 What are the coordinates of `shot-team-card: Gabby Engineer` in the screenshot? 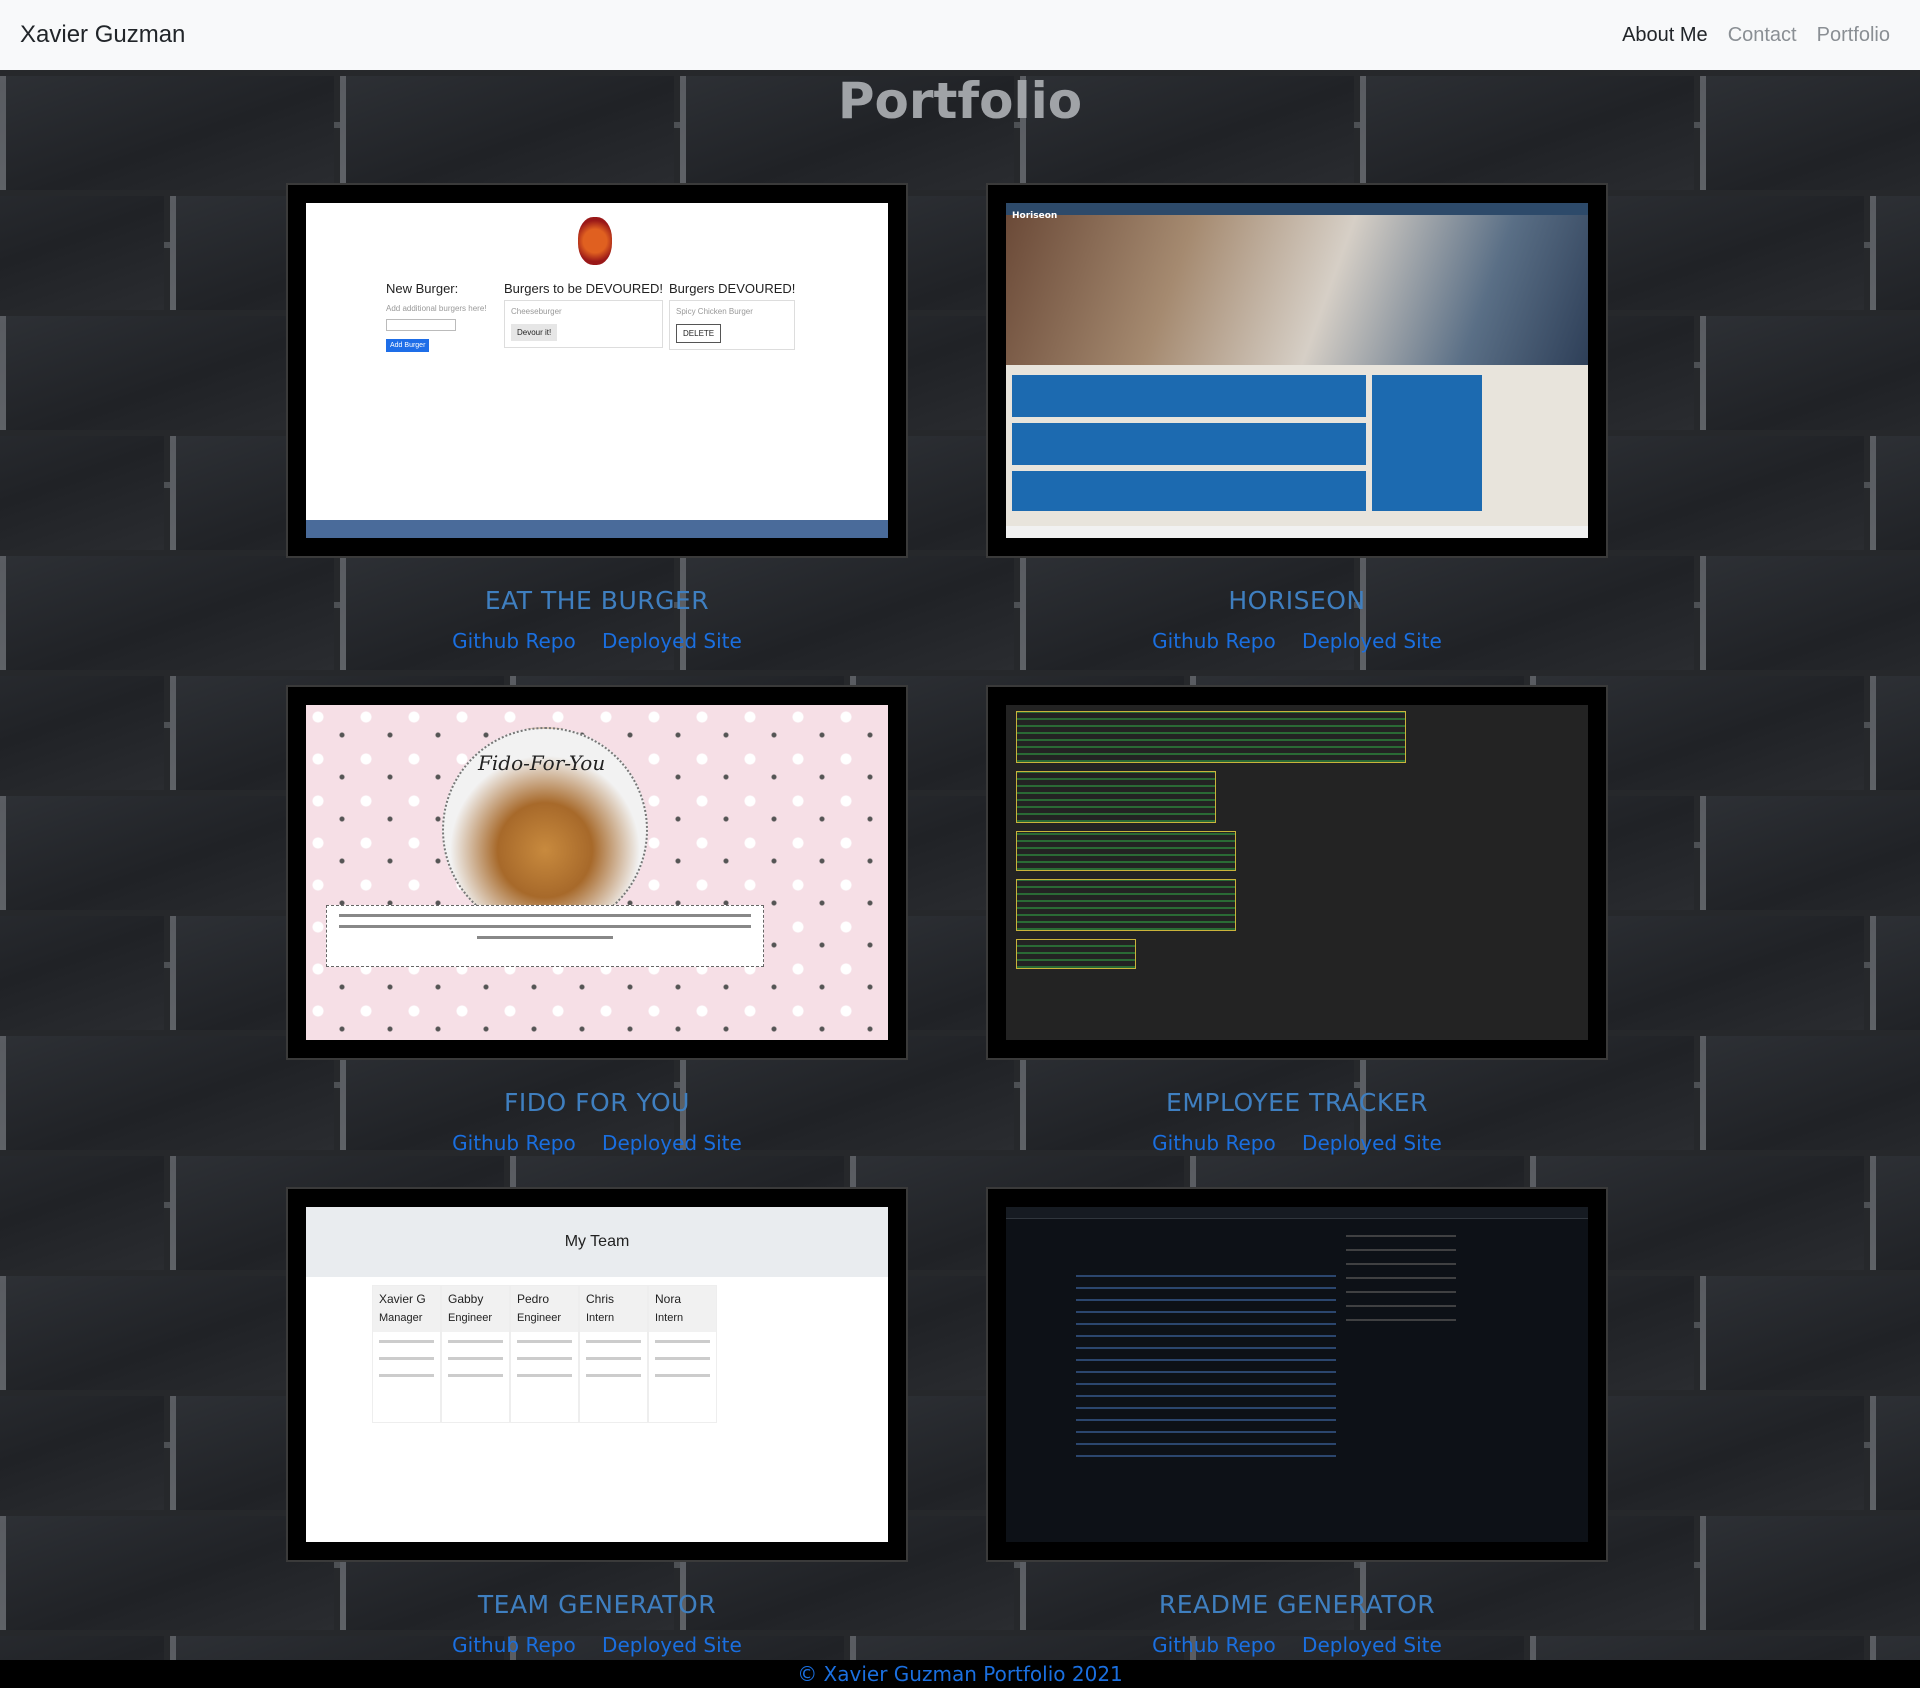 It's located at (475, 1354).